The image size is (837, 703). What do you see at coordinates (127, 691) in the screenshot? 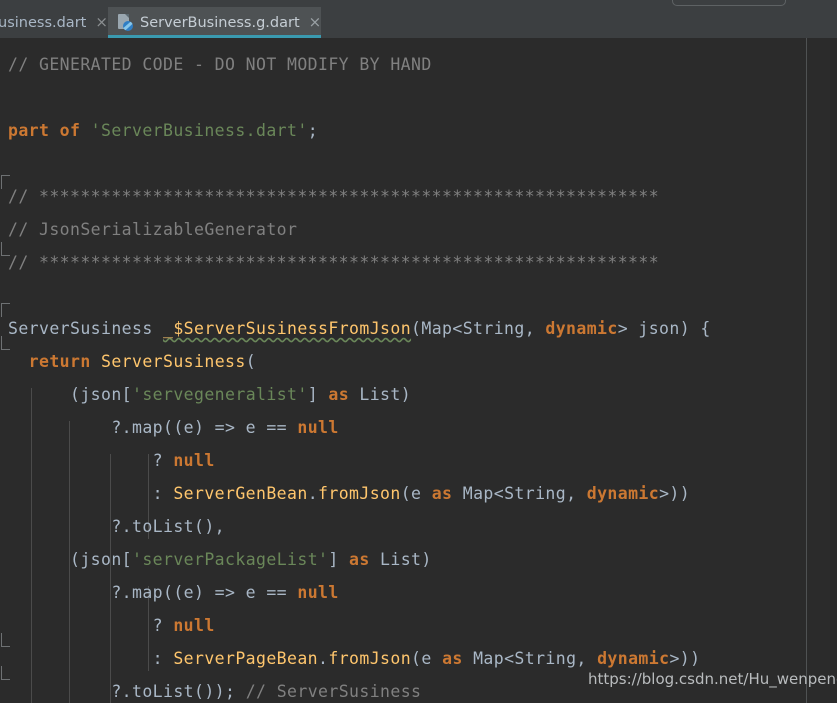
I see `code-token: ?.toList());` at bounding box center [127, 691].